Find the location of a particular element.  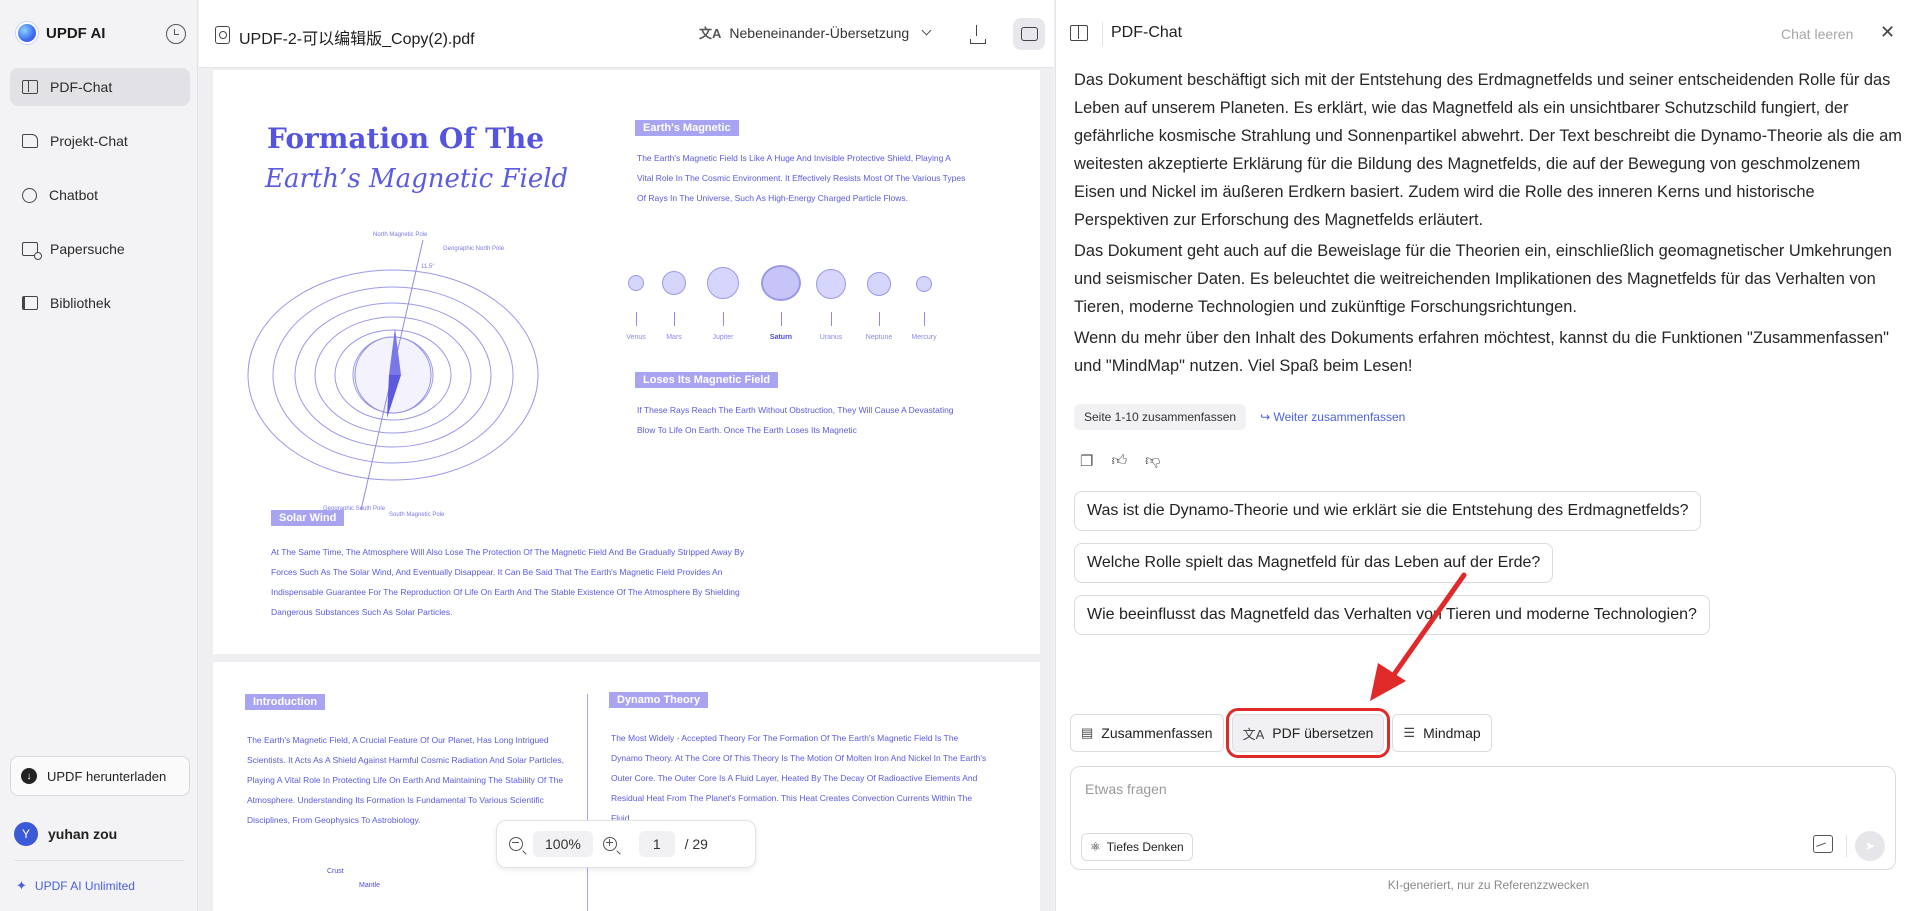

page-title-line2: Earth’s Magnetic Field is located at coordinates (417, 179).